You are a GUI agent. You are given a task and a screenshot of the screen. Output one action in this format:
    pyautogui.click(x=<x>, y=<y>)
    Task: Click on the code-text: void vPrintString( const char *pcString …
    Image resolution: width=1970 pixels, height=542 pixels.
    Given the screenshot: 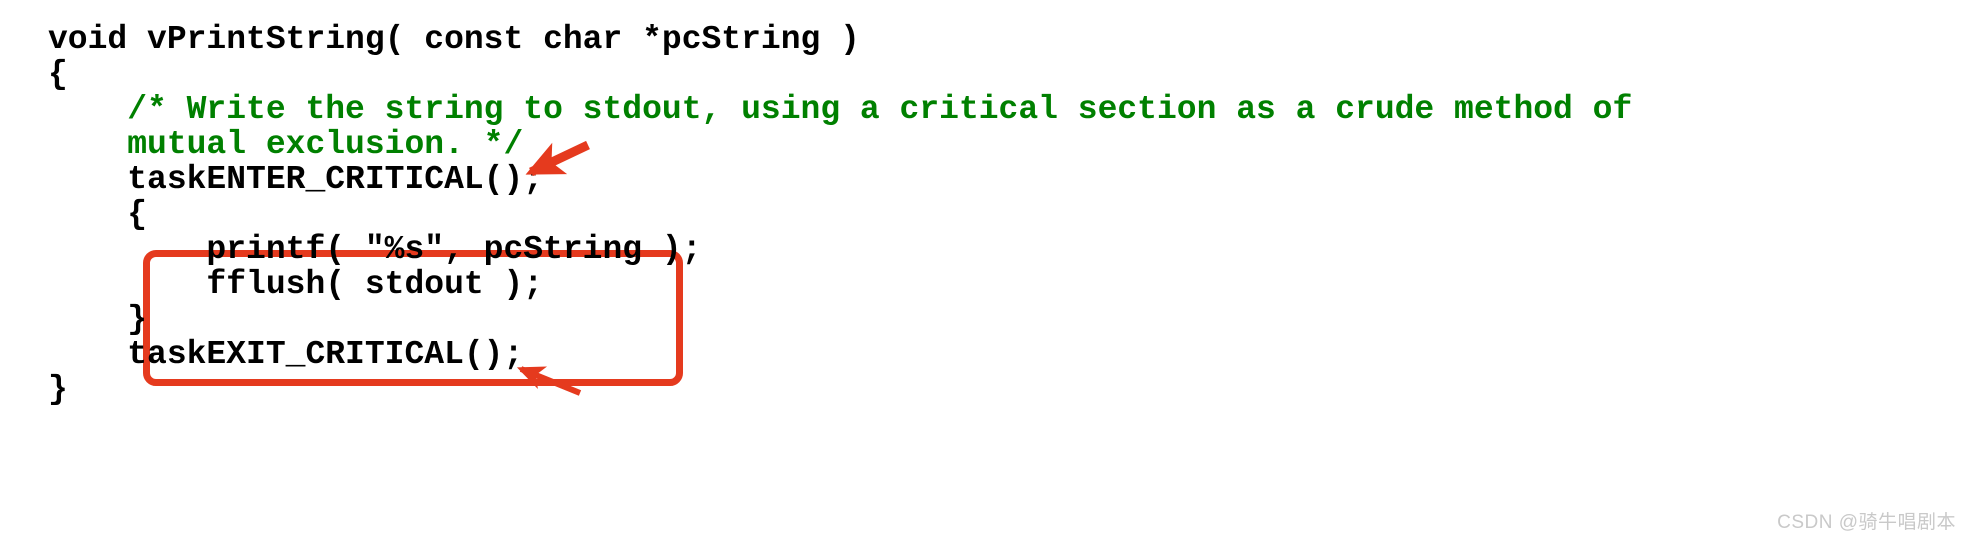 What is the action you would take?
    pyautogui.click(x=454, y=39)
    